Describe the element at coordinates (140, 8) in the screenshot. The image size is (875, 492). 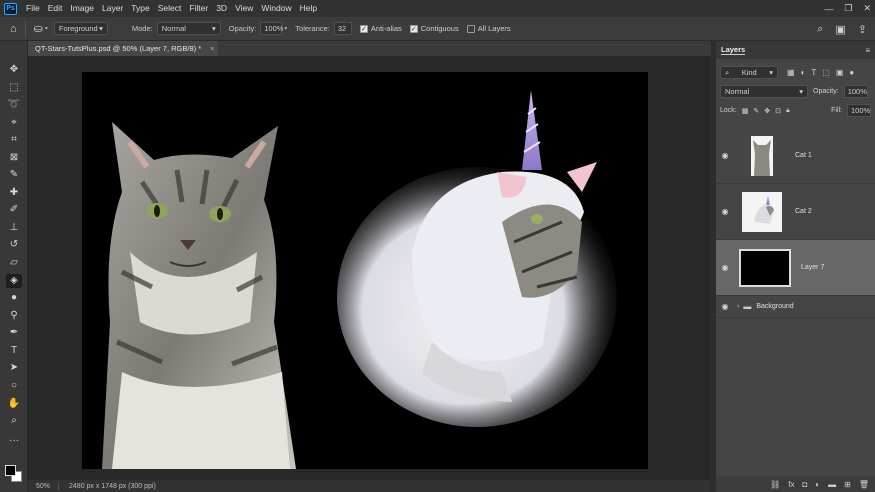
I see `menu-type: Type` at that location.